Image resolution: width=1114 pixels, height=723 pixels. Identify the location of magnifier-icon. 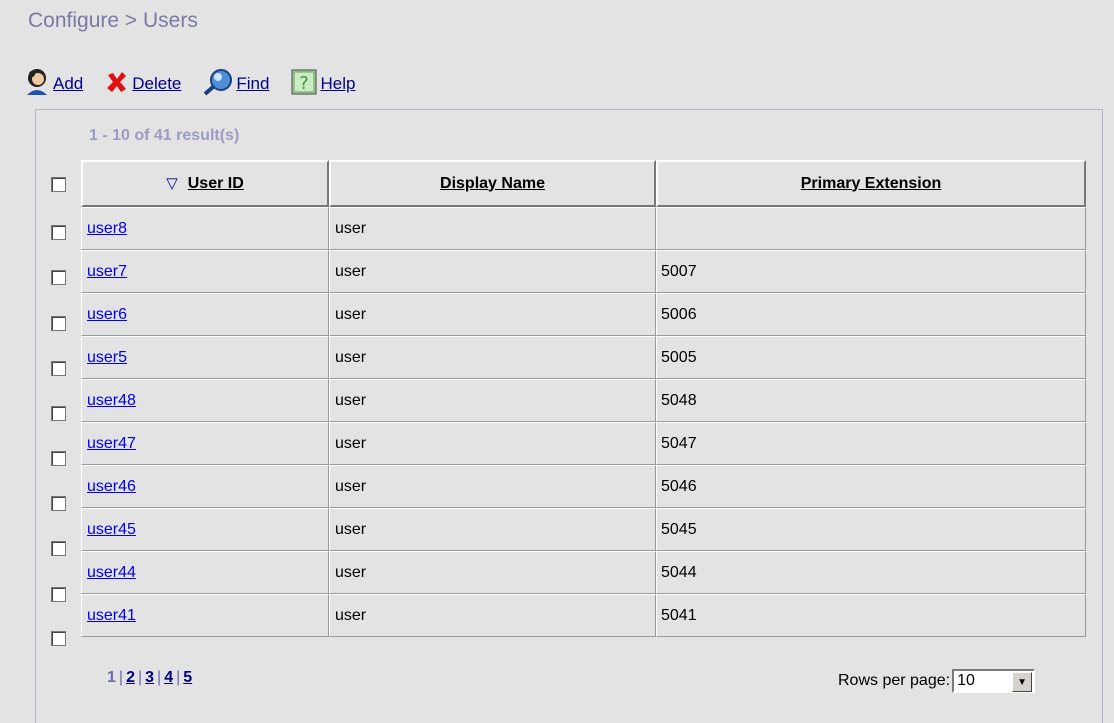
(218, 84).